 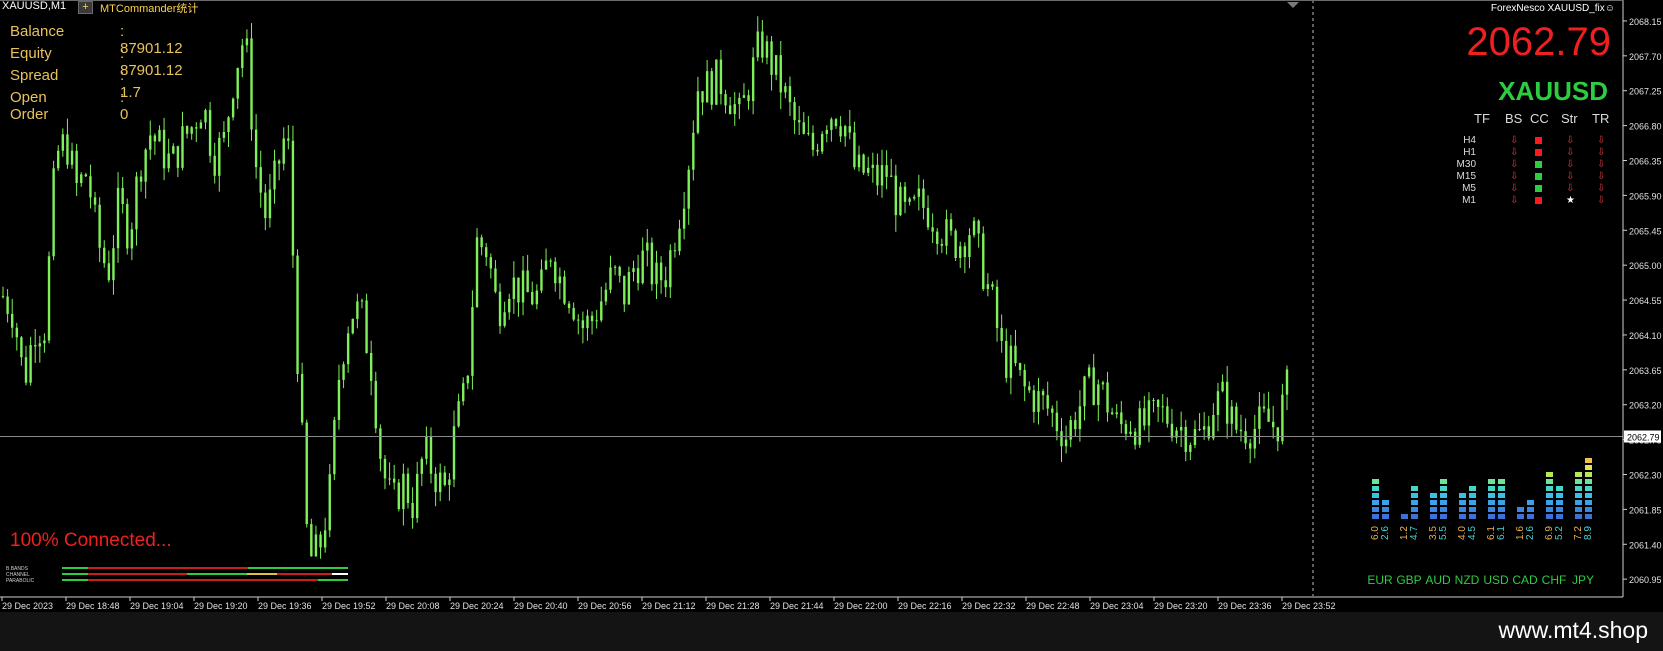 What do you see at coordinates (149, 8) in the screenshot?
I see `indicator-tab: MTCommander统计` at bounding box center [149, 8].